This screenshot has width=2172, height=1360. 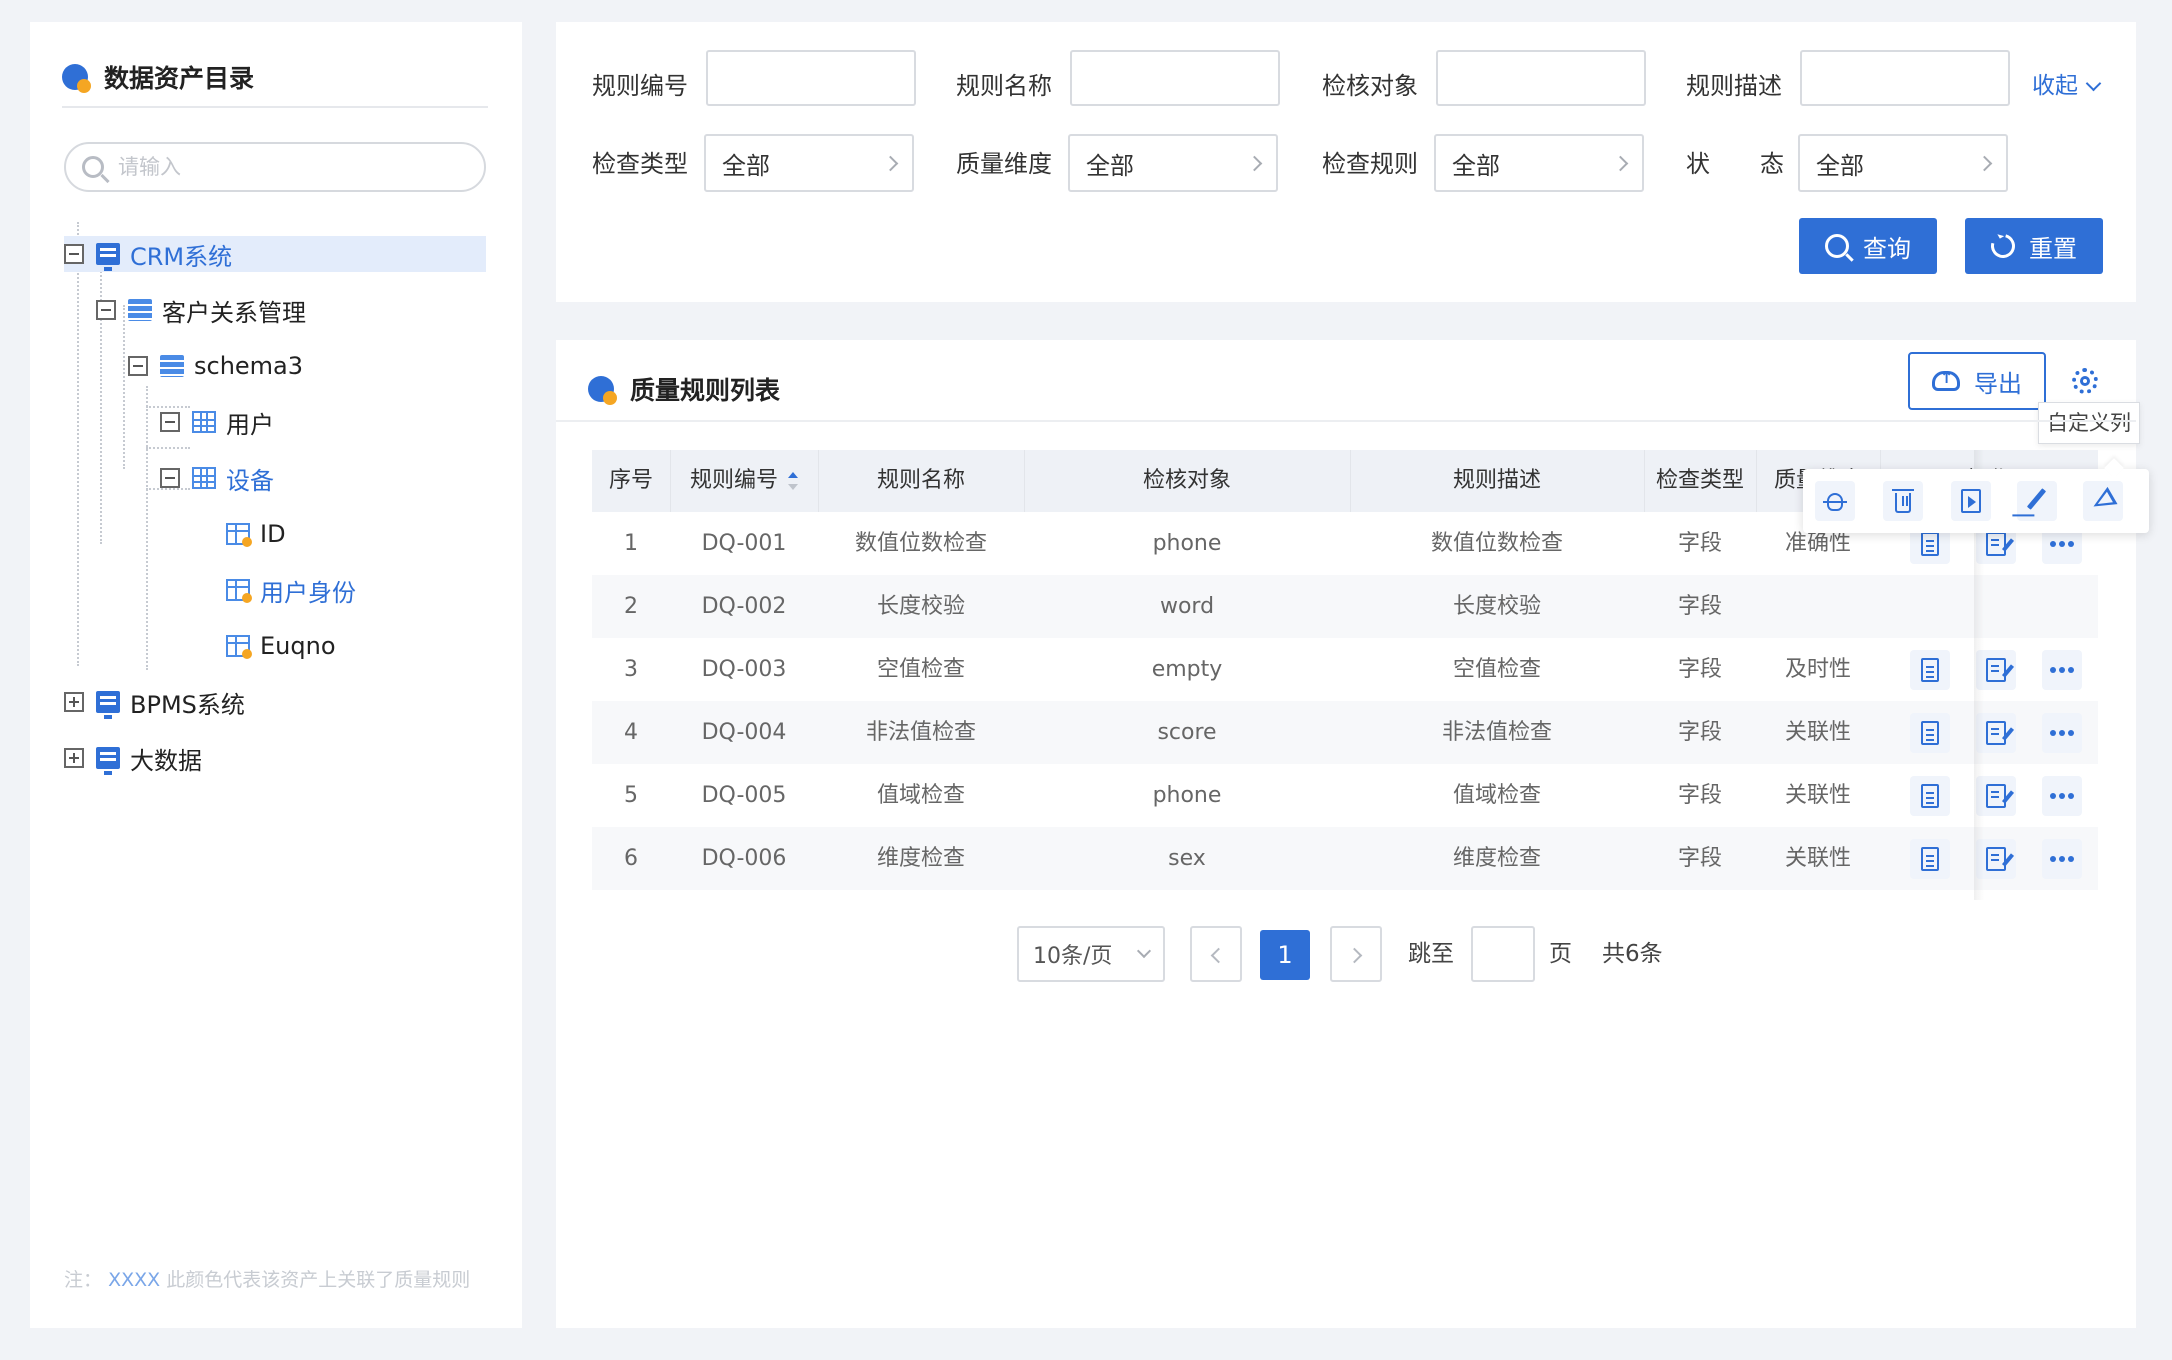 What do you see at coordinates (1345, 606) in the screenshot?
I see `table-row: 2 DQ-002 长度校验 word 长度校验 字段` at bounding box center [1345, 606].